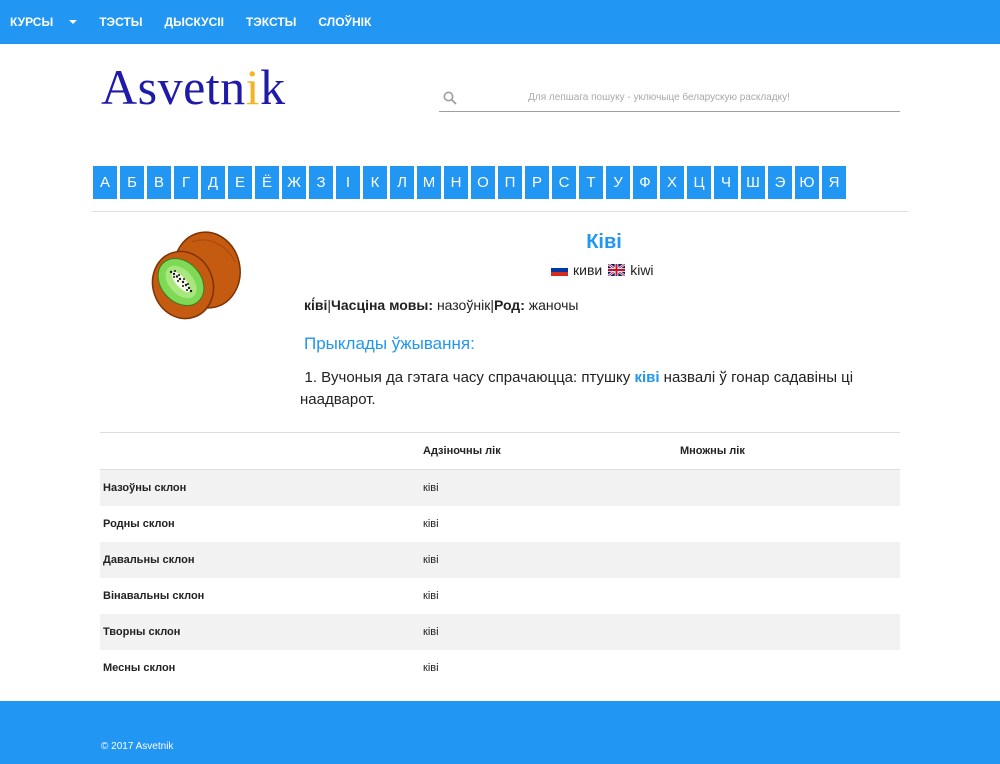  I want to click on divider, so click(500, 211).